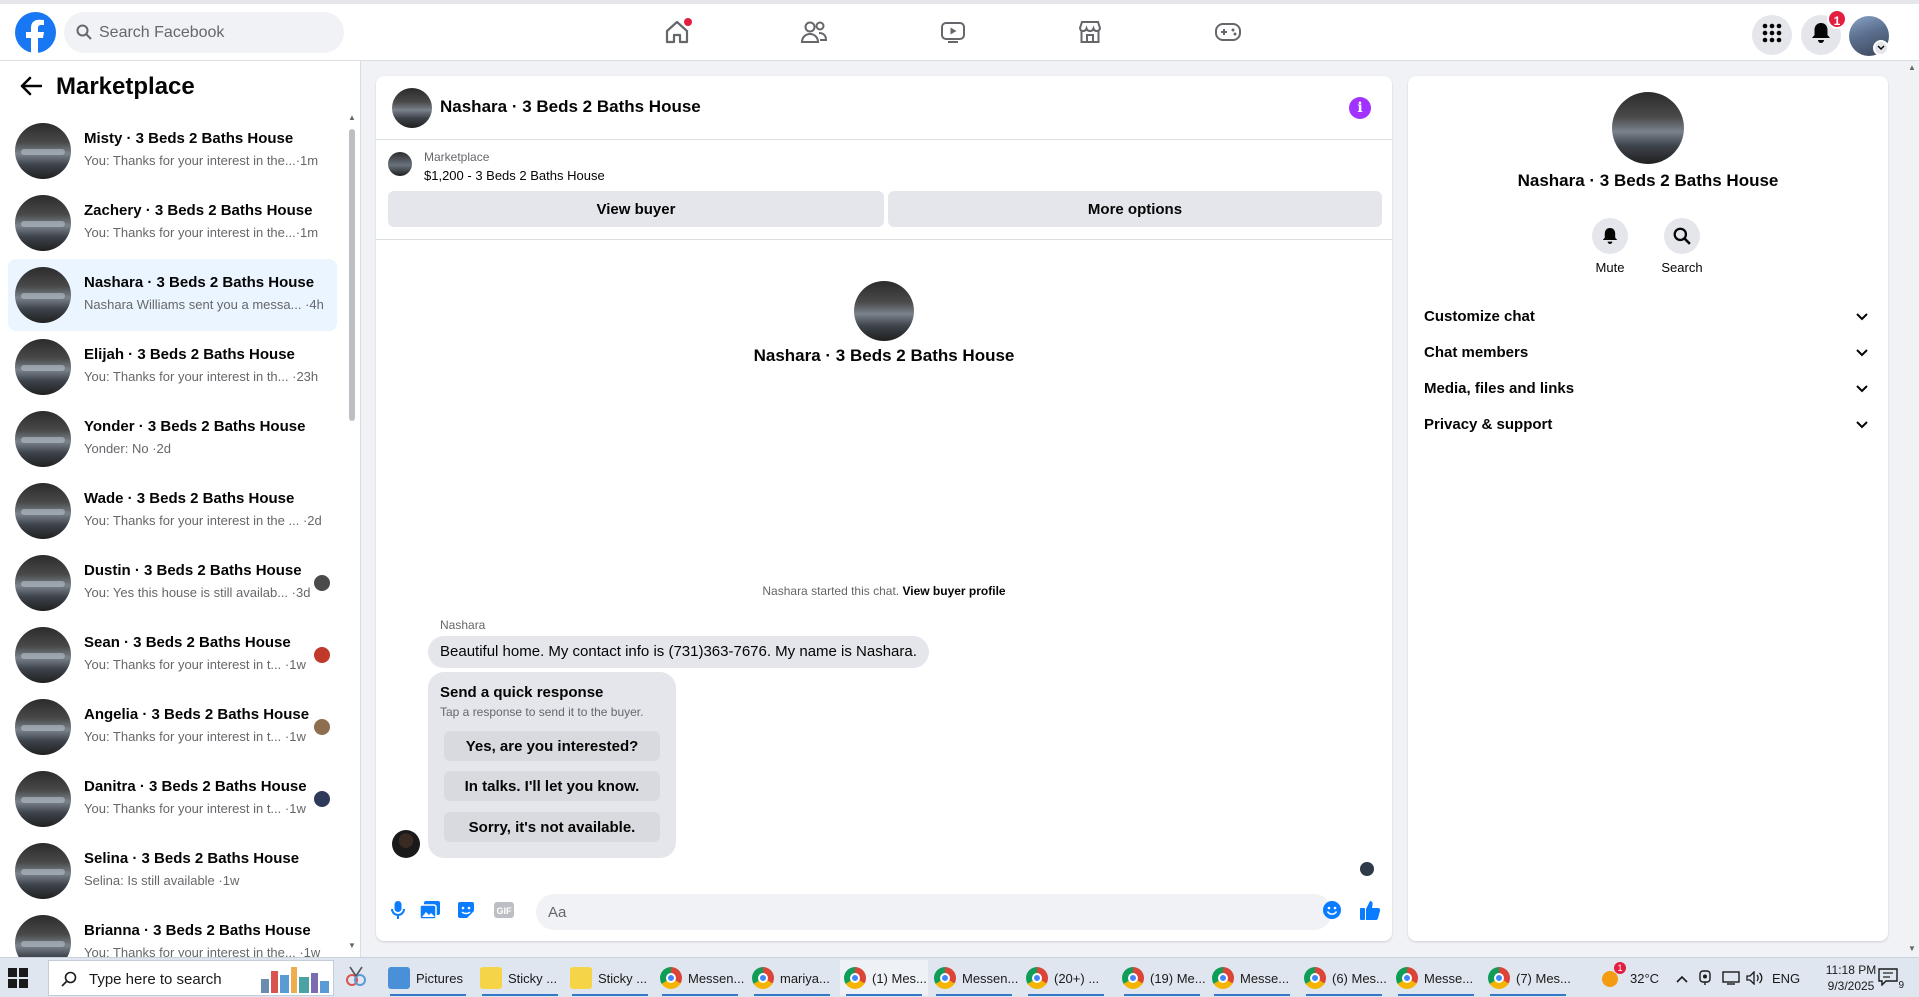 This screenshot has width=1919, height=997. What do you see at coordinates (514, 175) in the screenshot?
I see `listing-price: $1,200 - 3 Beds 2 Baths House` at bounding box center [514, 175].